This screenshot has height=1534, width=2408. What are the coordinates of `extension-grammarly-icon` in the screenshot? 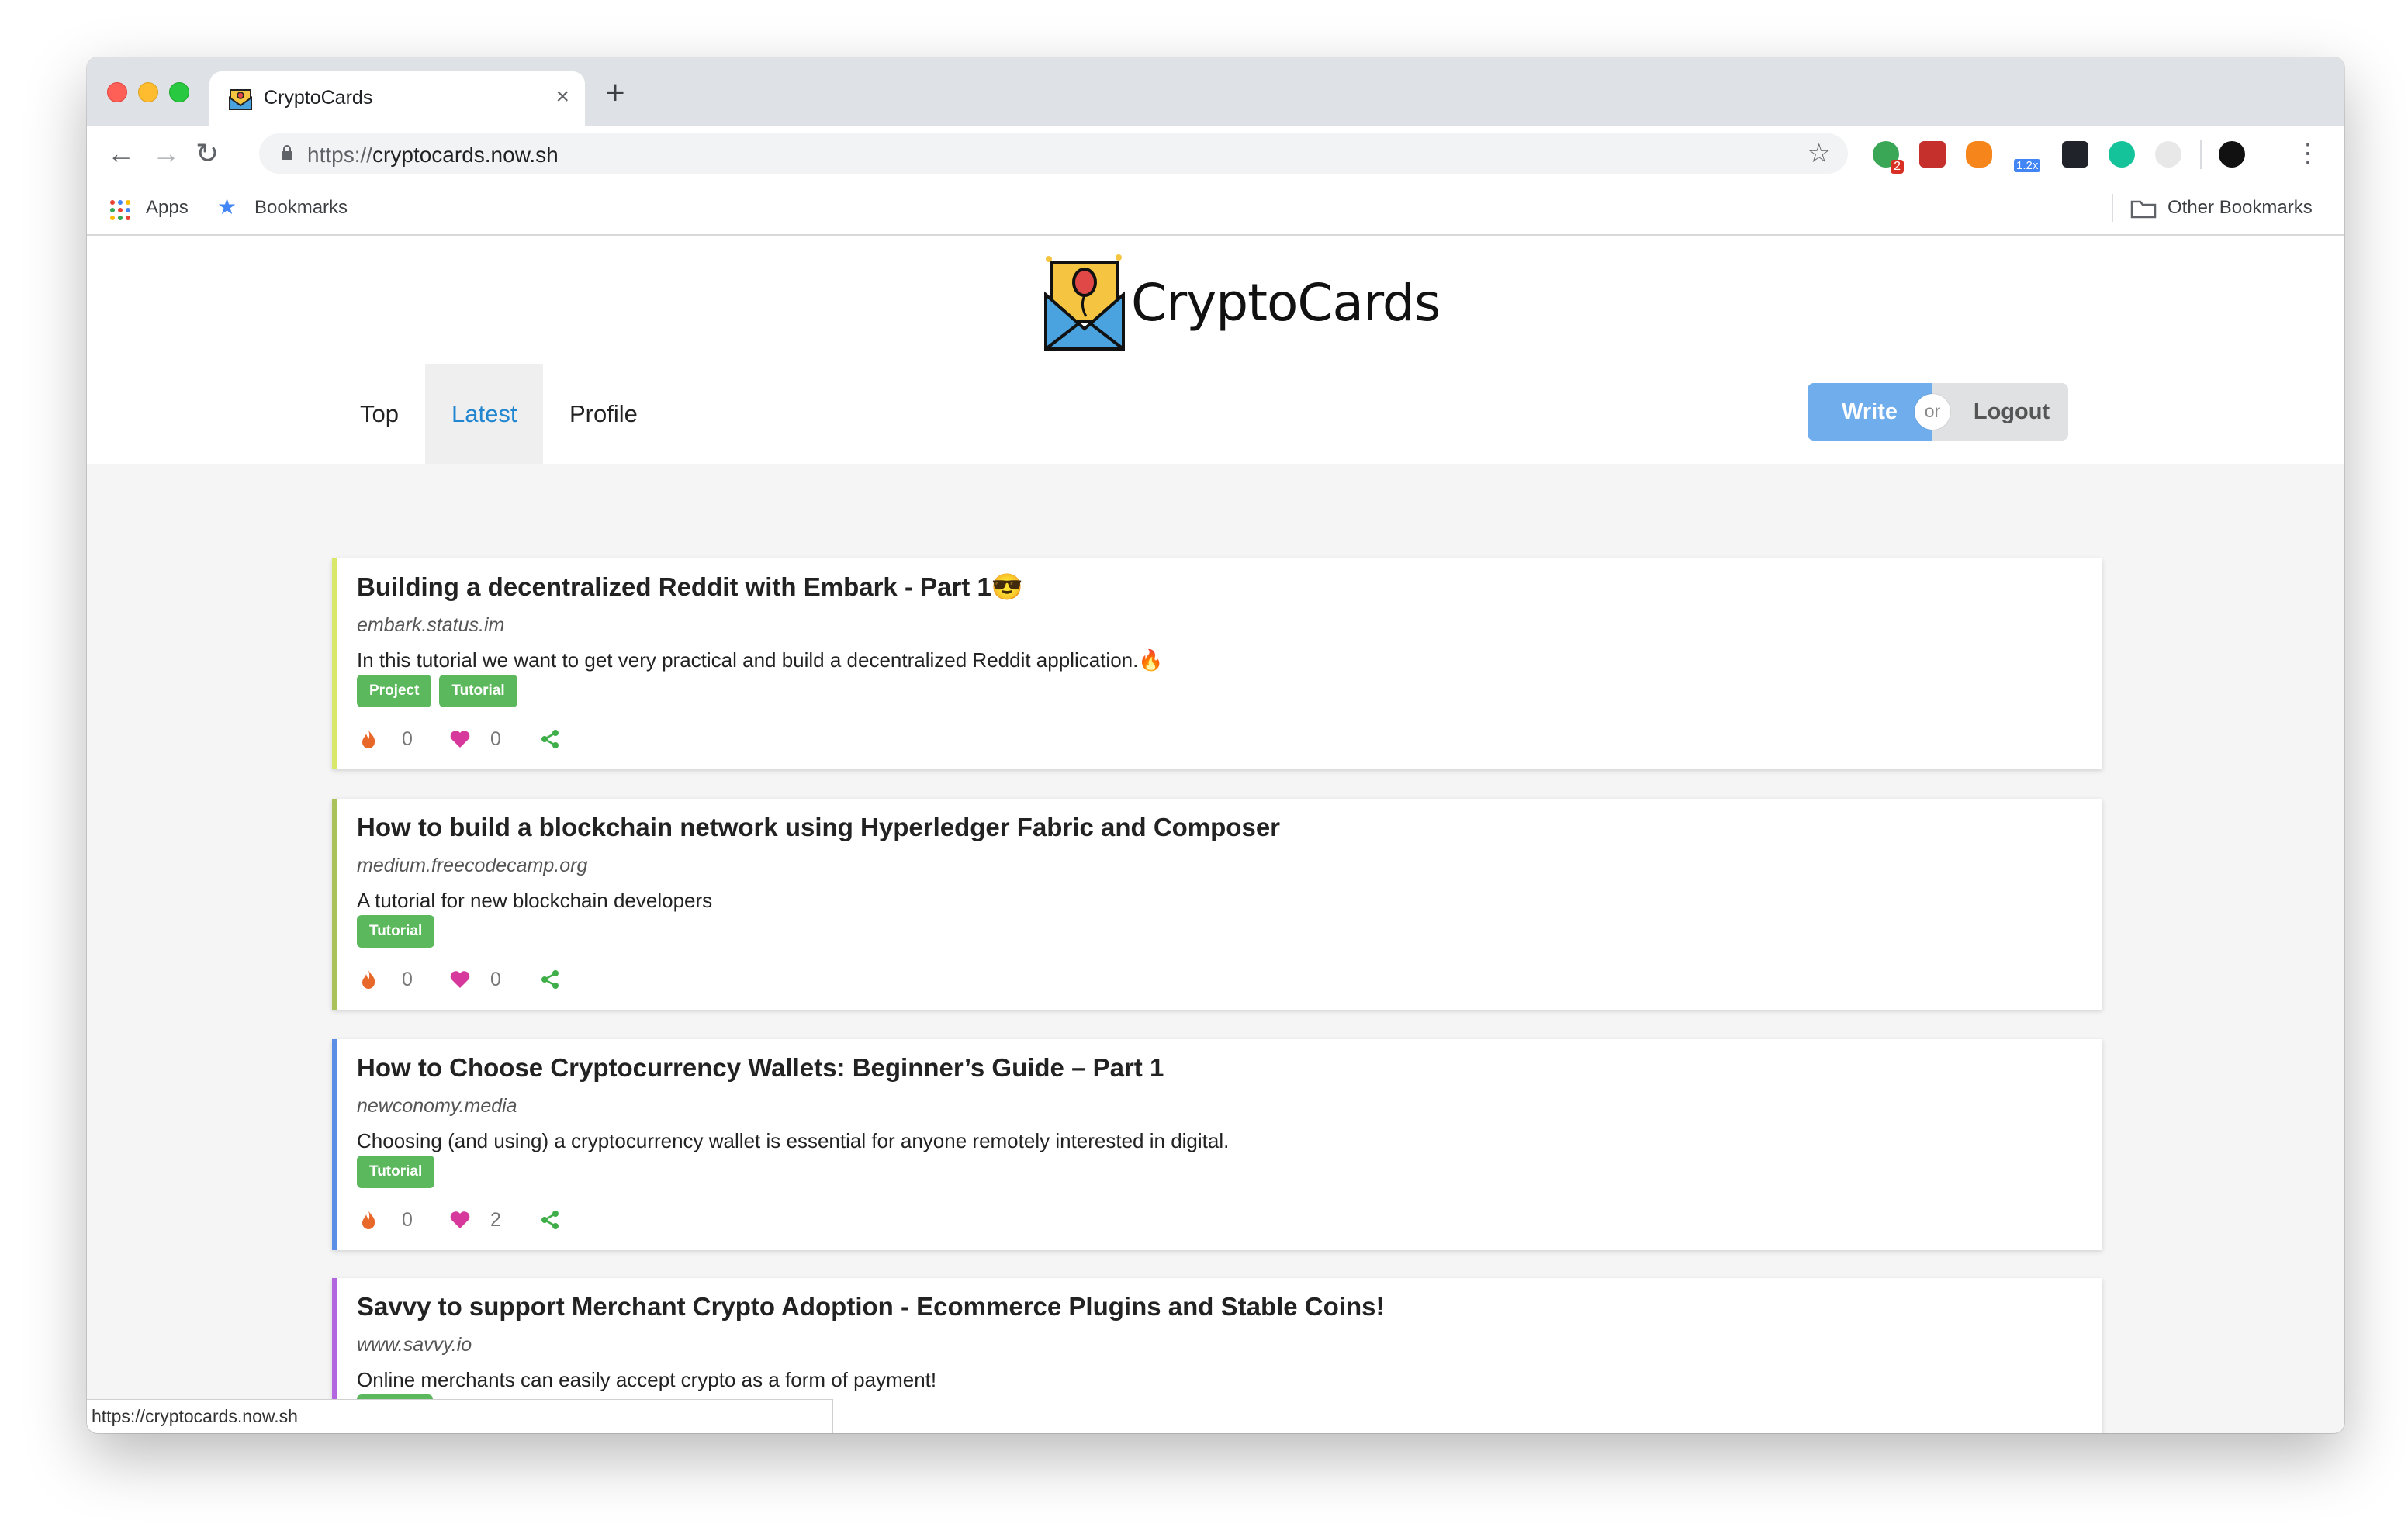 It's located at (2122, 154).